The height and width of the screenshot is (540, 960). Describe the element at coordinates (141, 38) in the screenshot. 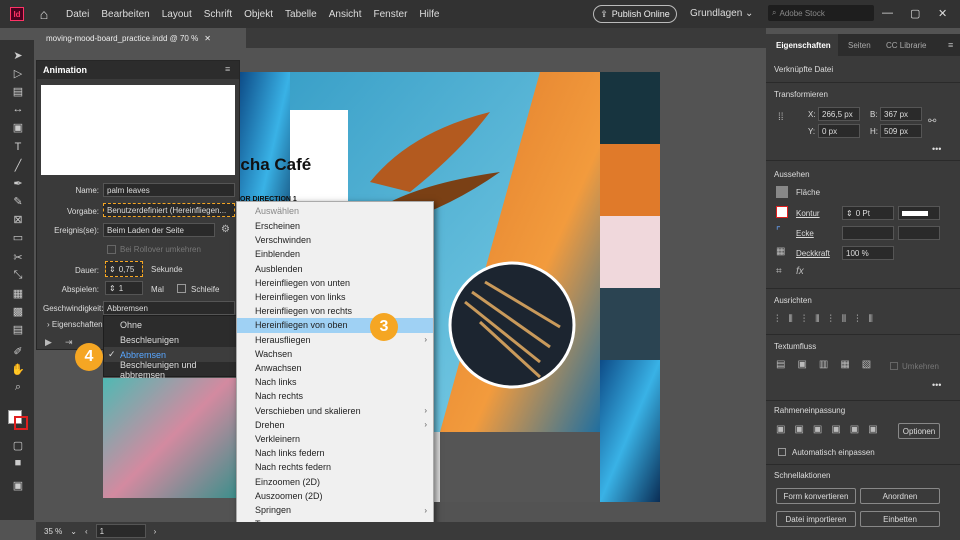

I see `document-tab: moving-mood-board_practice.indd @ 70 % ✕` at that location.